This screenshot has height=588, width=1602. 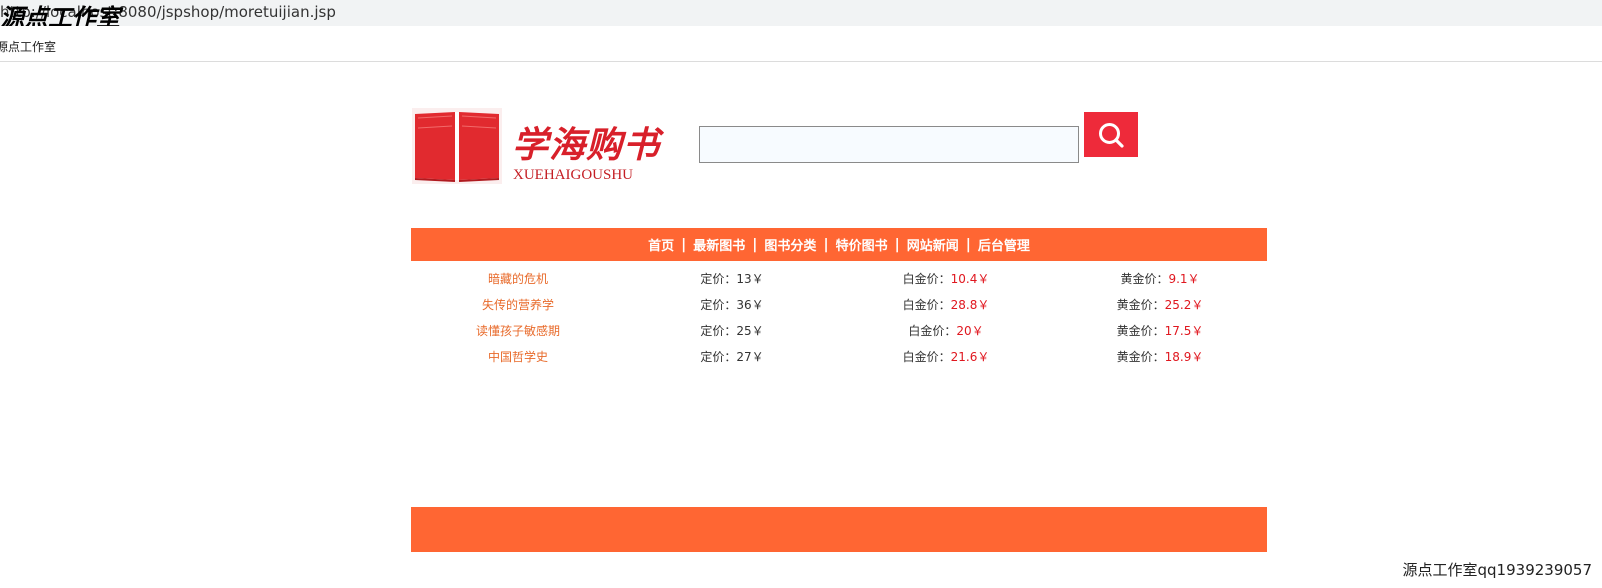 What do you see at coordinates (862, 244) in the screenshot?
I see `nav-special-offers: 特价图书` at bounding box center [862, 244].